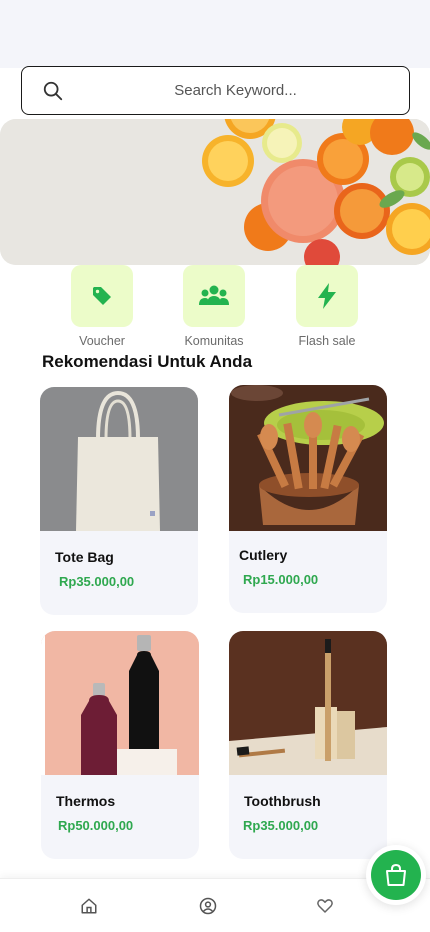 This screenshot has width=430, height=932. Describe the element at coordinates (327, 341) in the screenshot. I see `category-label: Flash sale` at that location.